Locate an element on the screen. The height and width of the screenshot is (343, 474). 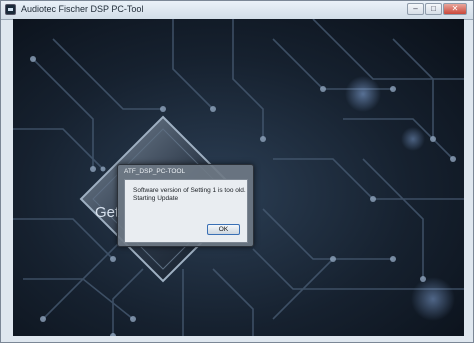
window-controls: – □ ✕ is located at coordinates (437, 9).